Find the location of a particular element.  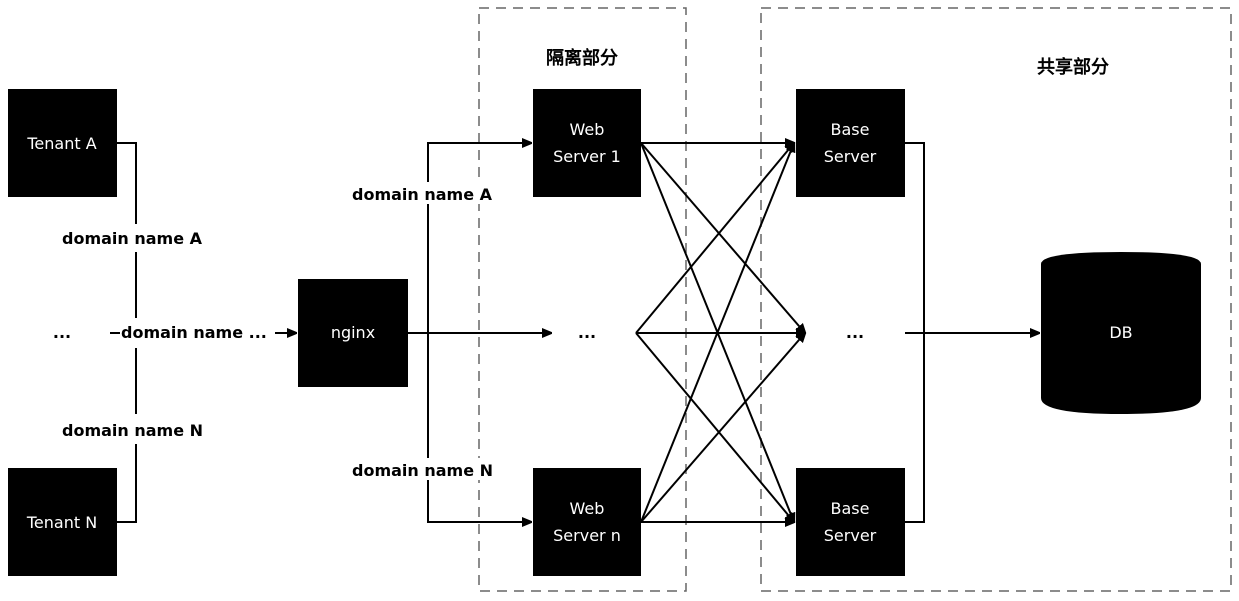

tenant-a-label: Tenant A is located at coordinates (61, 143).